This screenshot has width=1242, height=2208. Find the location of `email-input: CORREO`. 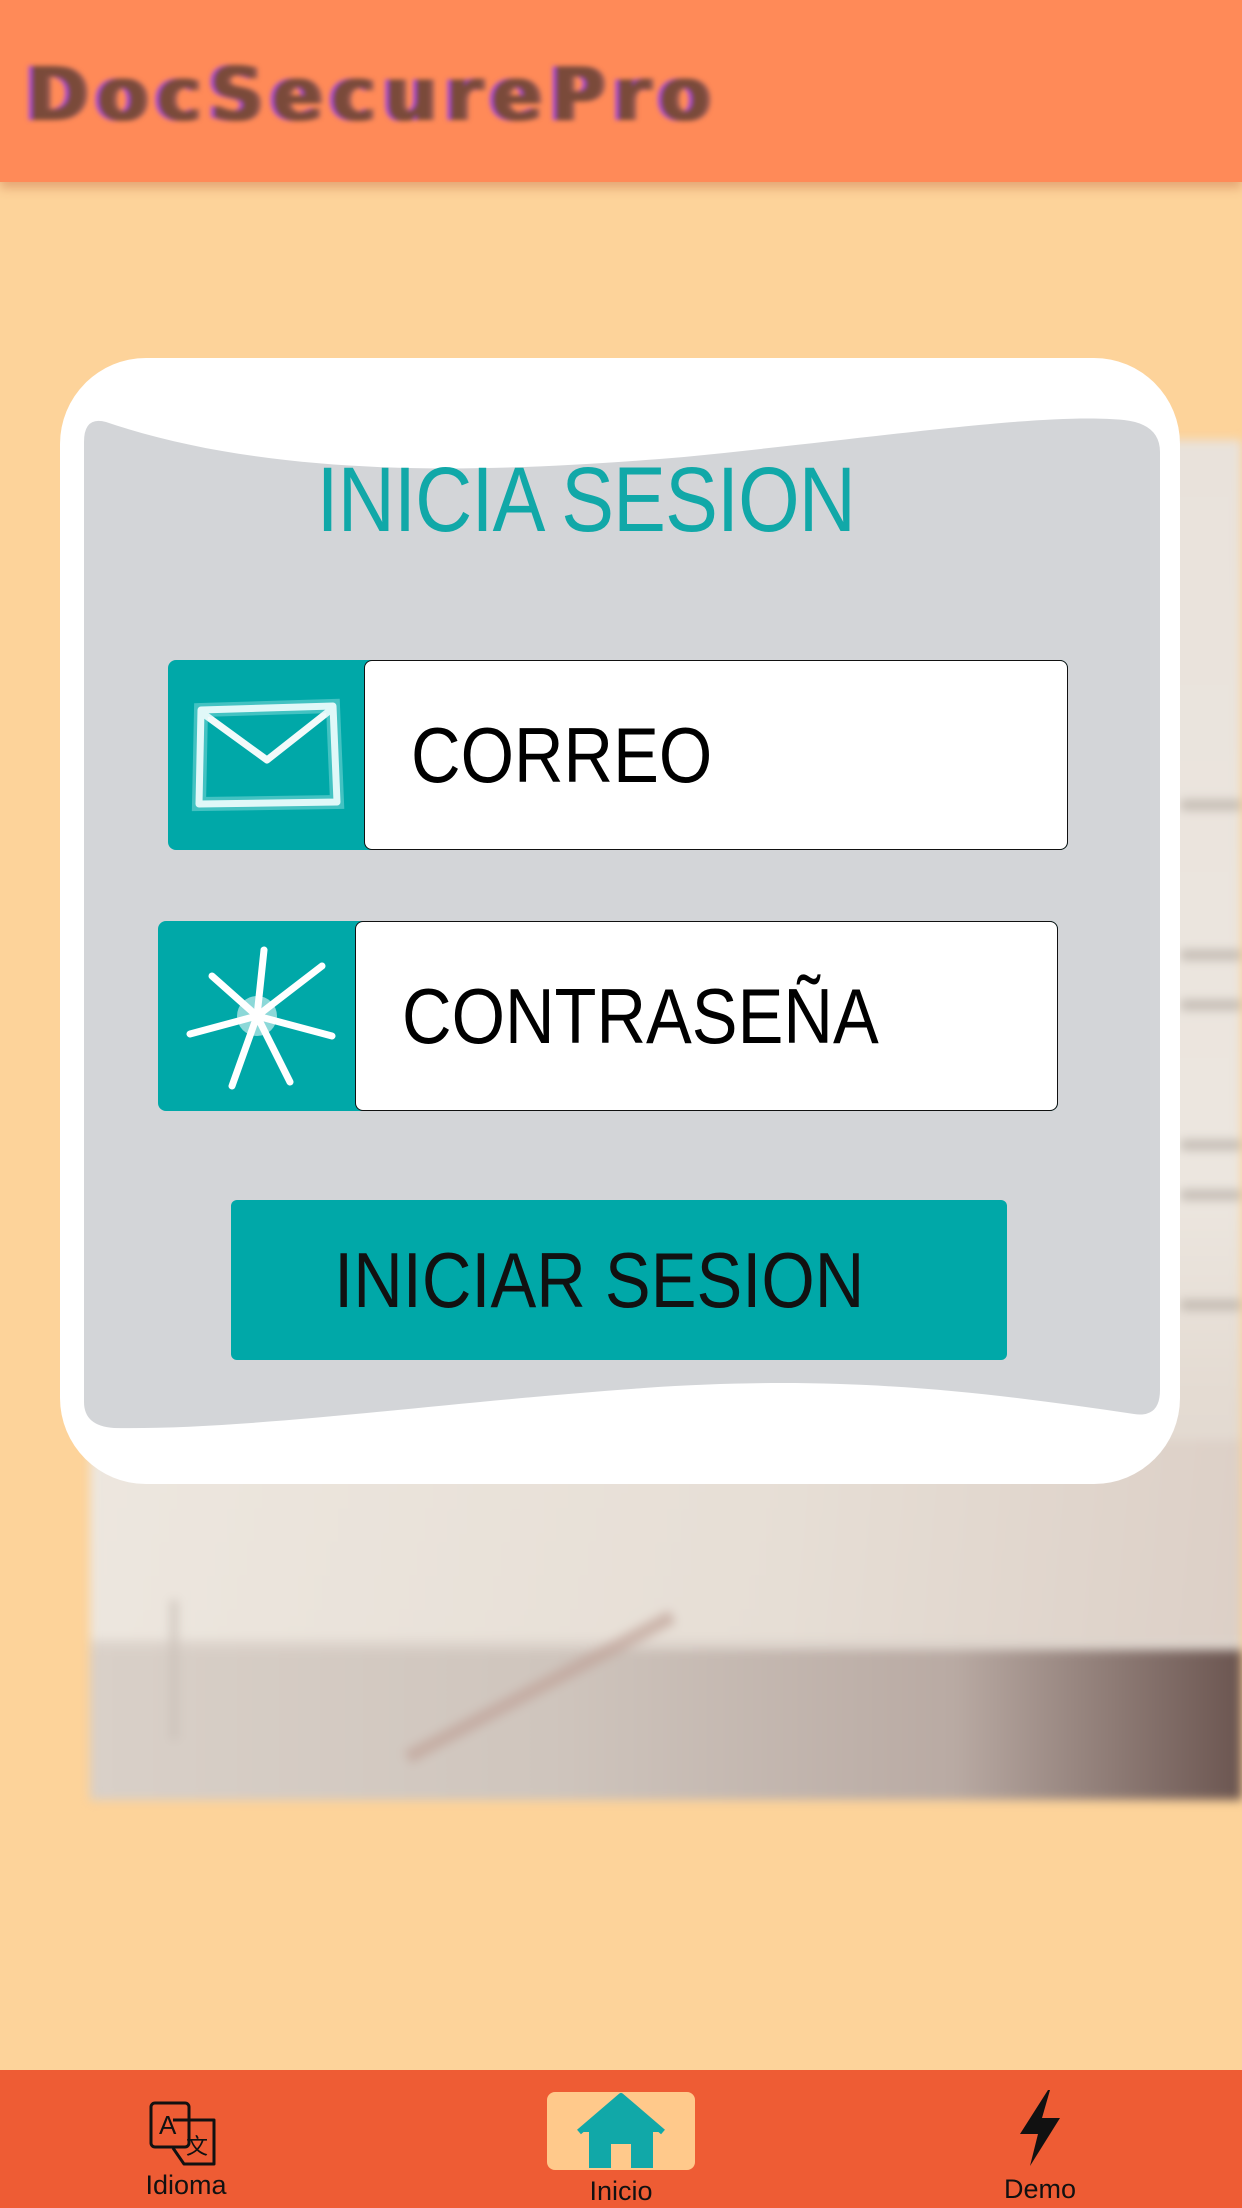

email-input: CORREO is located at coordinates (716, 755).